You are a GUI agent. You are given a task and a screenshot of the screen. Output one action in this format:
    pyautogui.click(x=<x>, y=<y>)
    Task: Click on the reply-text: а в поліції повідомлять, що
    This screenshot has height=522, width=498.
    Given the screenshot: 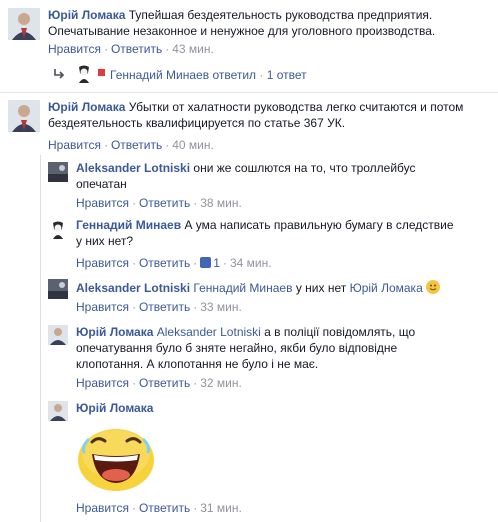 What is the action you would take?
    pyautogui.click(x=340, y=332)
    